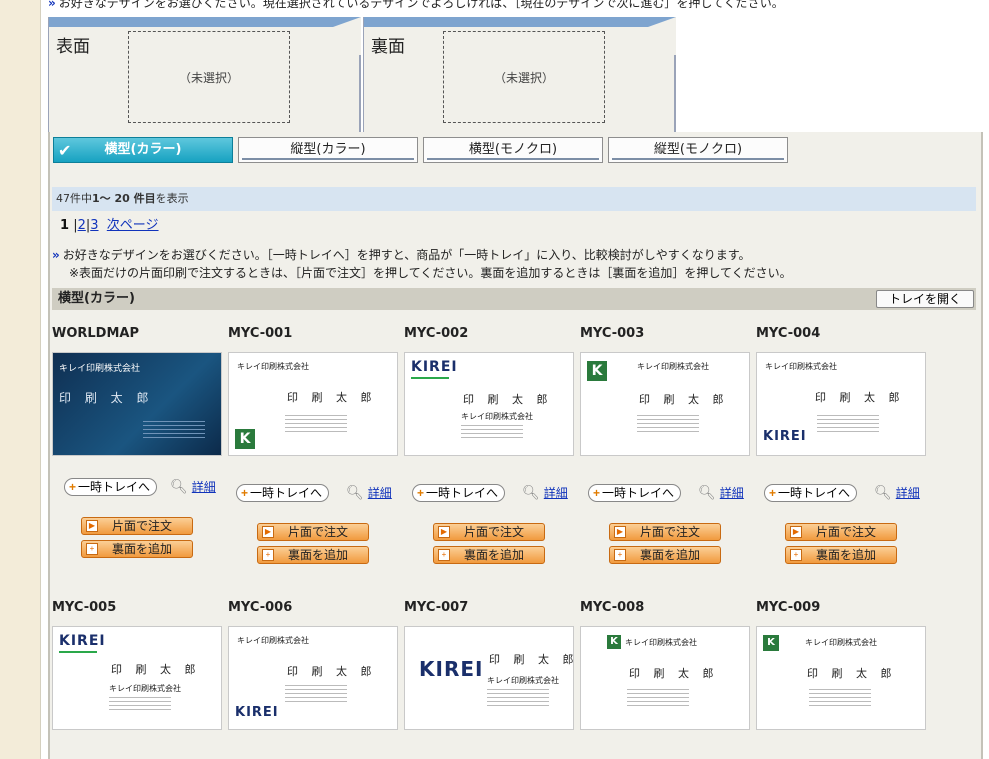 Image resolution: width=989 pixels, height=759 pixels. Describe the element at coordinates (82, 225) in the screenshot. I see `page-link-2: 2` at that location.